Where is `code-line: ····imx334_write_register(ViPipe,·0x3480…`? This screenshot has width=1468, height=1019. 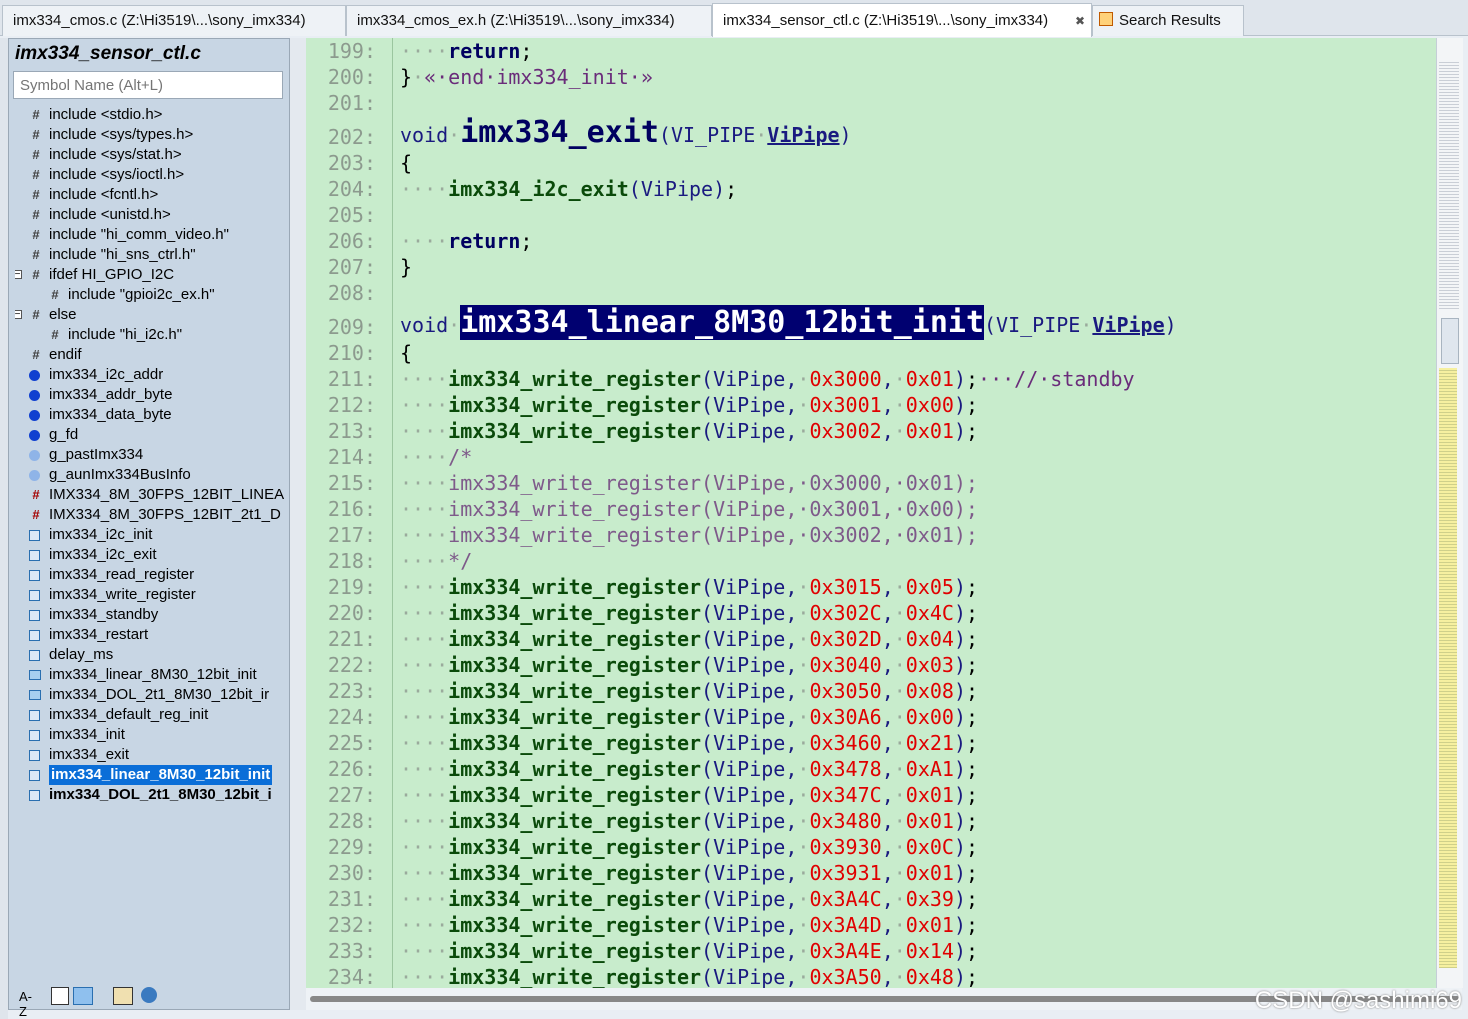
code-line: ····imx334_write_register(ViPipe,·0x3480… is located at coordinates (689, 821).